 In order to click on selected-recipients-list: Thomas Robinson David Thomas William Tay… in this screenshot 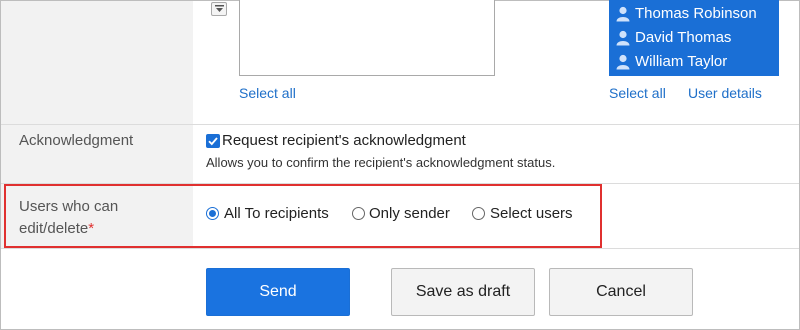, I will do `click(694, 38)`.